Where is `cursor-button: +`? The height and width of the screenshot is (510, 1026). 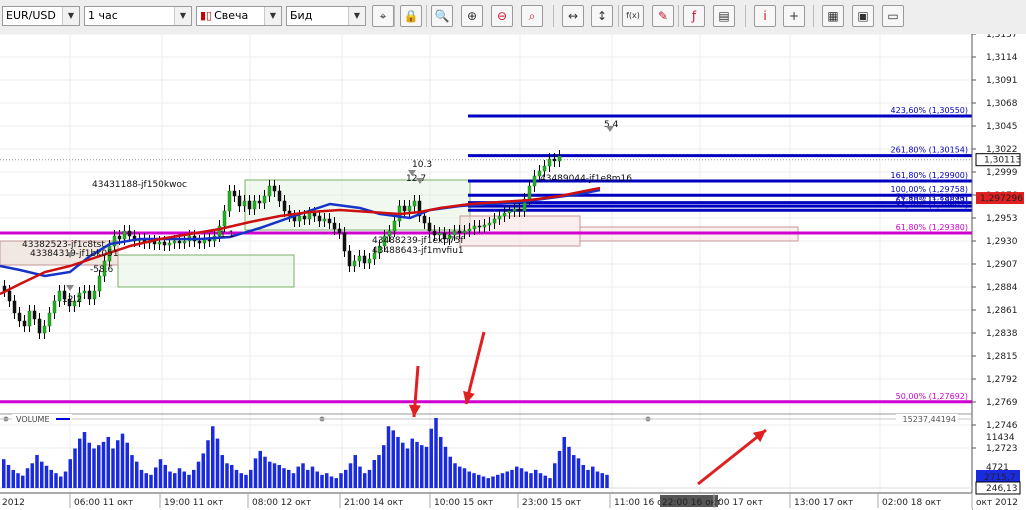
cursor-button: + is located at coordinates (794, 16).